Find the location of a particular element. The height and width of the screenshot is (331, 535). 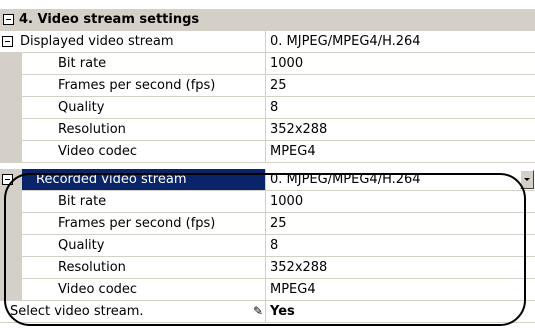

property-select-video-stream: Select video stream. ✎ Yes is located at coordinates (267, 312).